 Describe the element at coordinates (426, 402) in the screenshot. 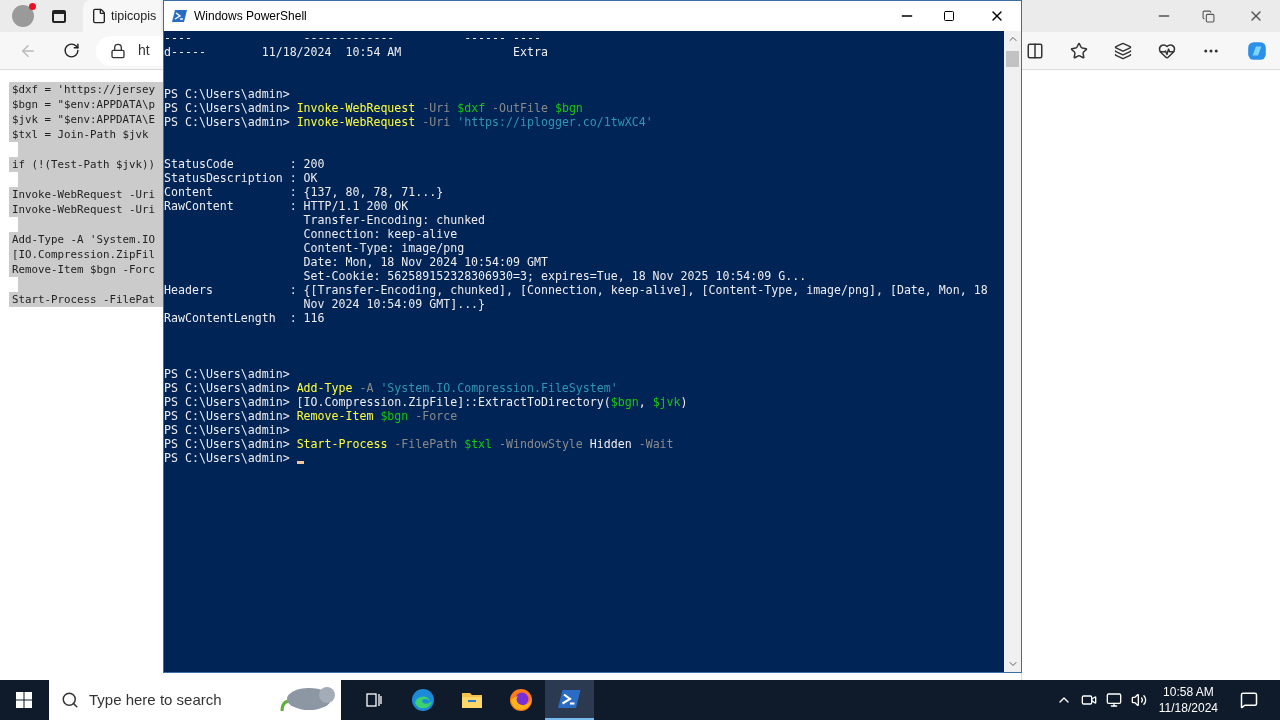

I see `console-line: PS C:\Users\admin> [IO.Compression.ZipFile]::ExtractToDirectory($bgn, $jvk)` at that location.